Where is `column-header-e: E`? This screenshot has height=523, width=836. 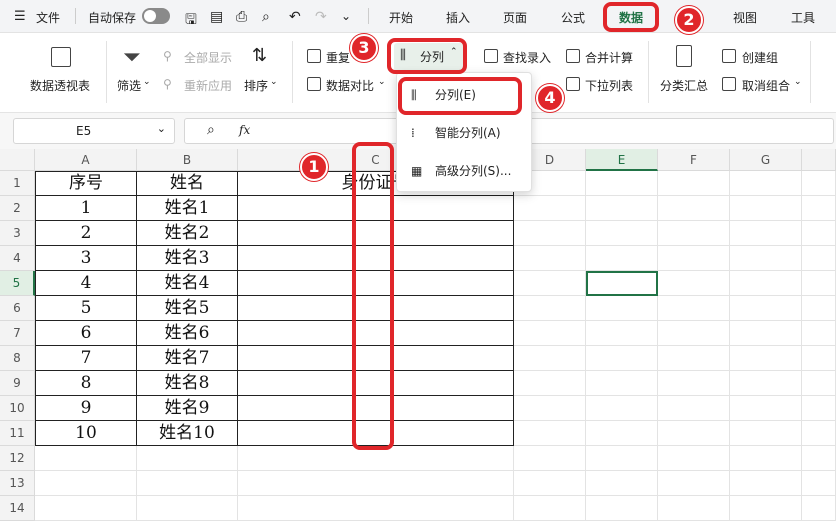 column-header-e: E is located at coordinates (622, 160).